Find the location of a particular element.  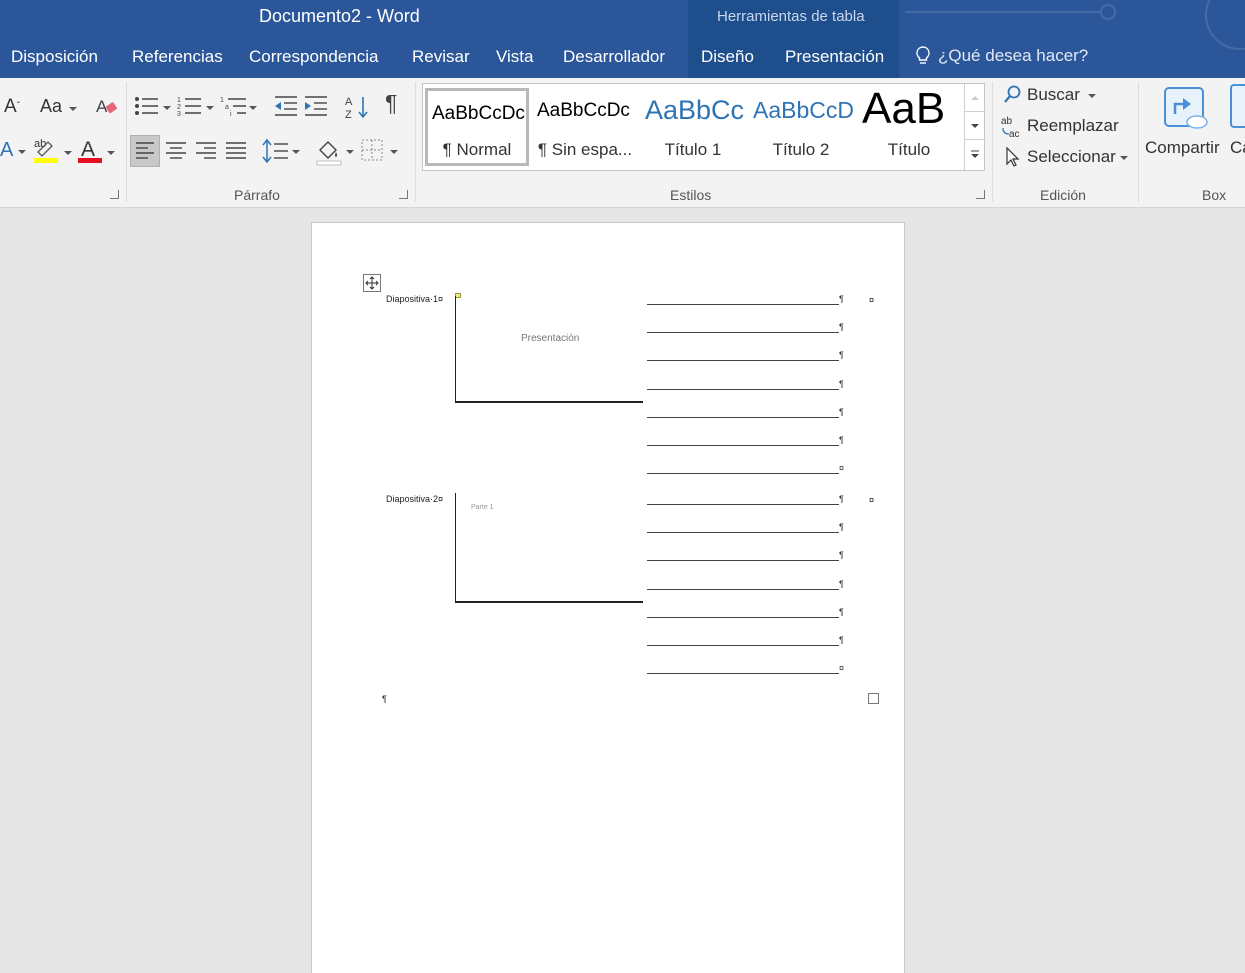

tab-referencias: Referencias is located at coordinates (177, 57).